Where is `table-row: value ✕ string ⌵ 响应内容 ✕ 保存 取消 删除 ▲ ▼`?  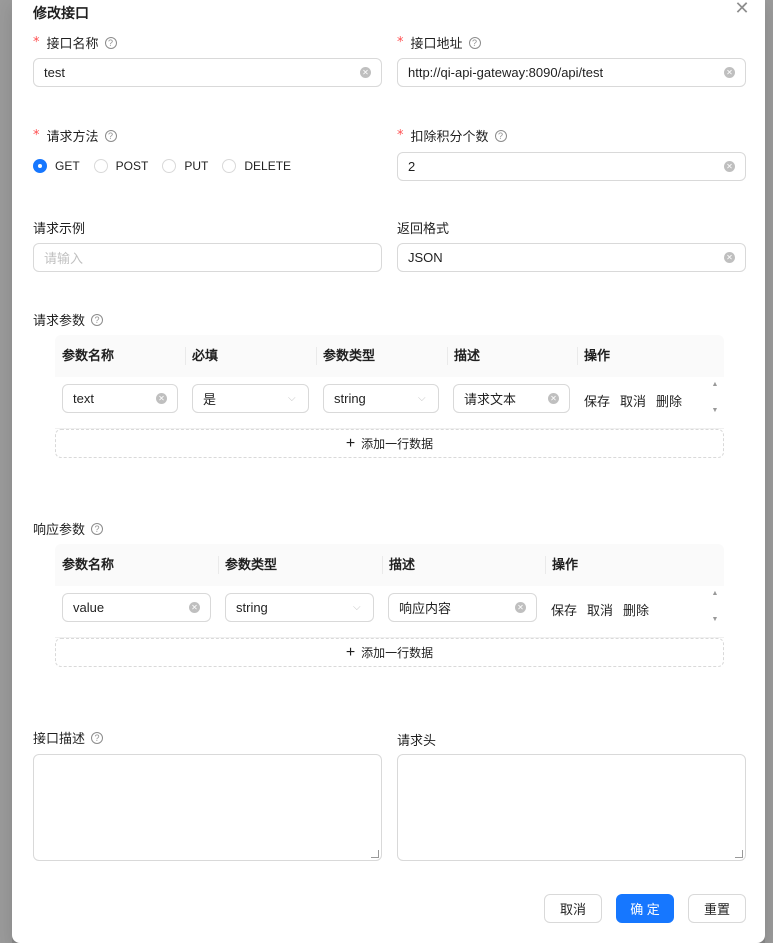
table-row: value ✕ string ⌵ 响应内容 ✕ 保存 取消 删除 ▲ ▼ is located at coordinates (389, 612).